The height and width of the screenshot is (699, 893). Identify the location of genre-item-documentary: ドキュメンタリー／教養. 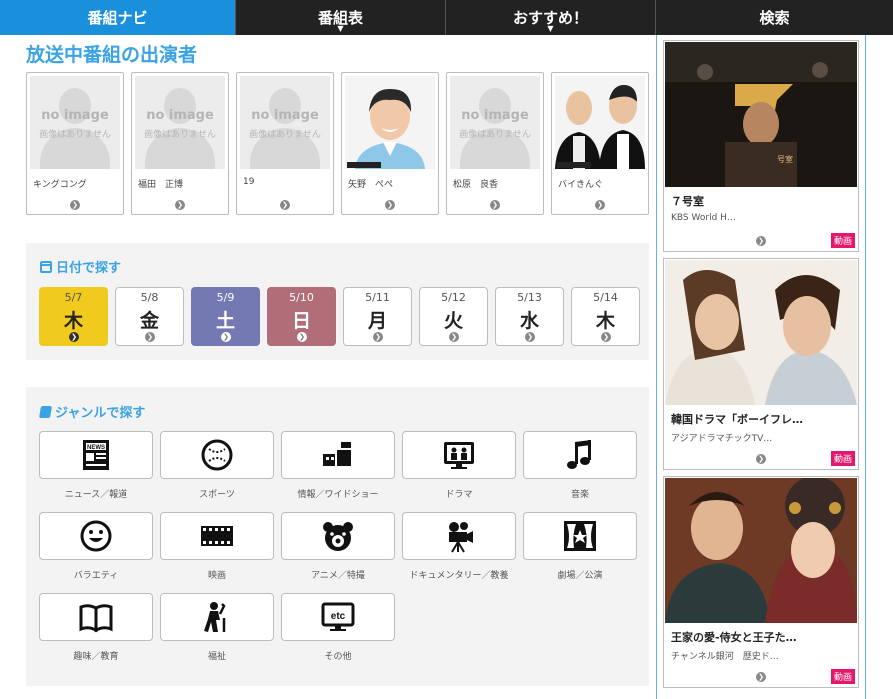
(459, 552).